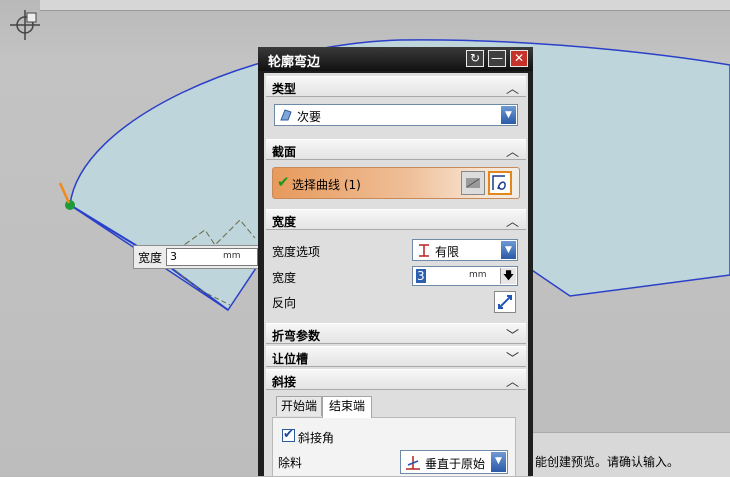  What do you see at coordinates (465, 276) in the screenshot?
I see `width-input: 3 mm 🡇` at bounding box center [465, 276].